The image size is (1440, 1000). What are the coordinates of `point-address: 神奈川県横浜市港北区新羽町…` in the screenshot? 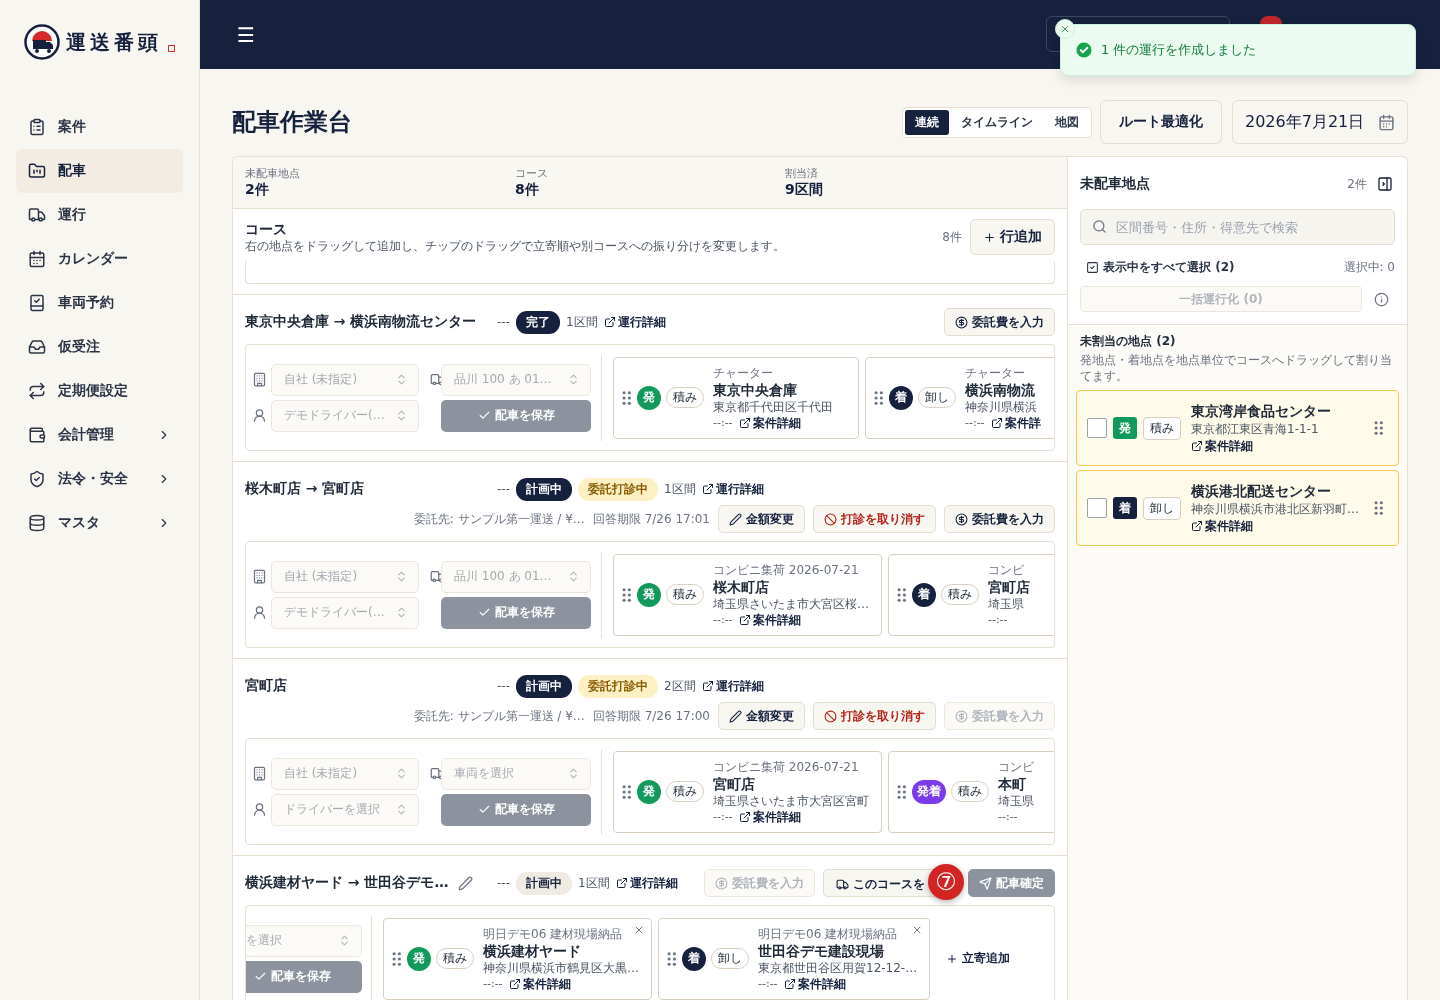 It's located at (1275, 509).